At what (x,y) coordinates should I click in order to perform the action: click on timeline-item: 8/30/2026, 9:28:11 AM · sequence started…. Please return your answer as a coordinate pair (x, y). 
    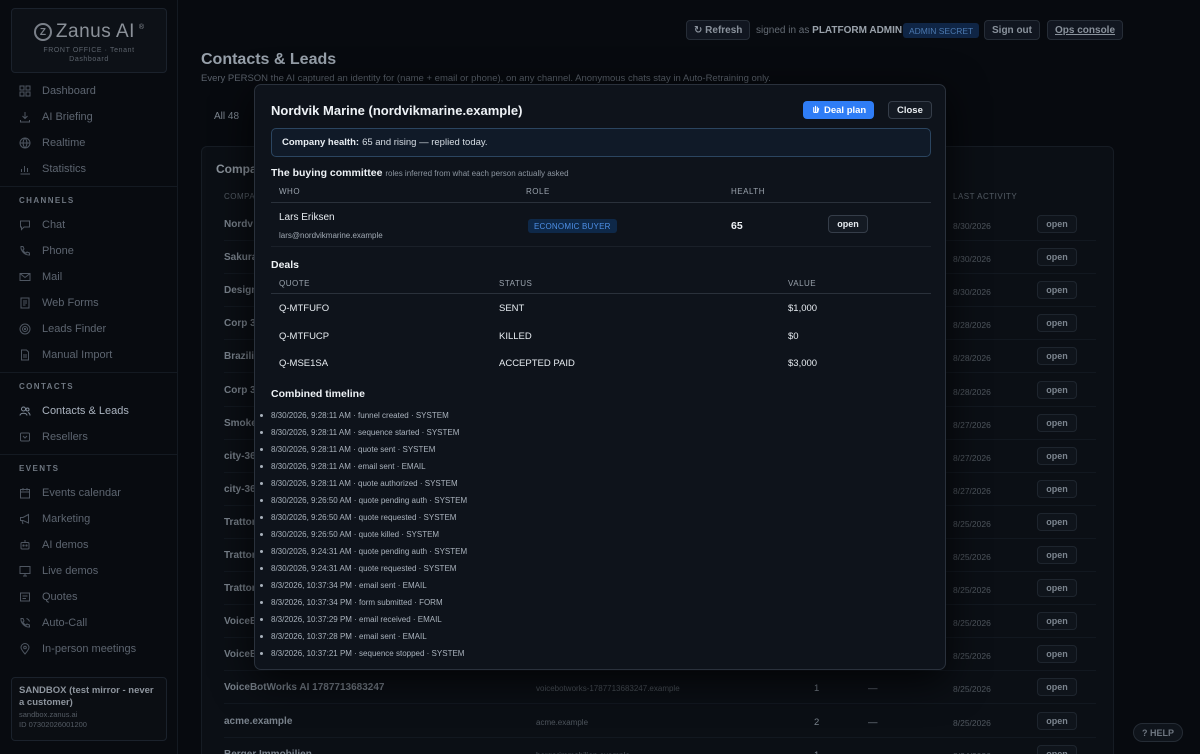
    Looking at the image, I should click on (363, 432).